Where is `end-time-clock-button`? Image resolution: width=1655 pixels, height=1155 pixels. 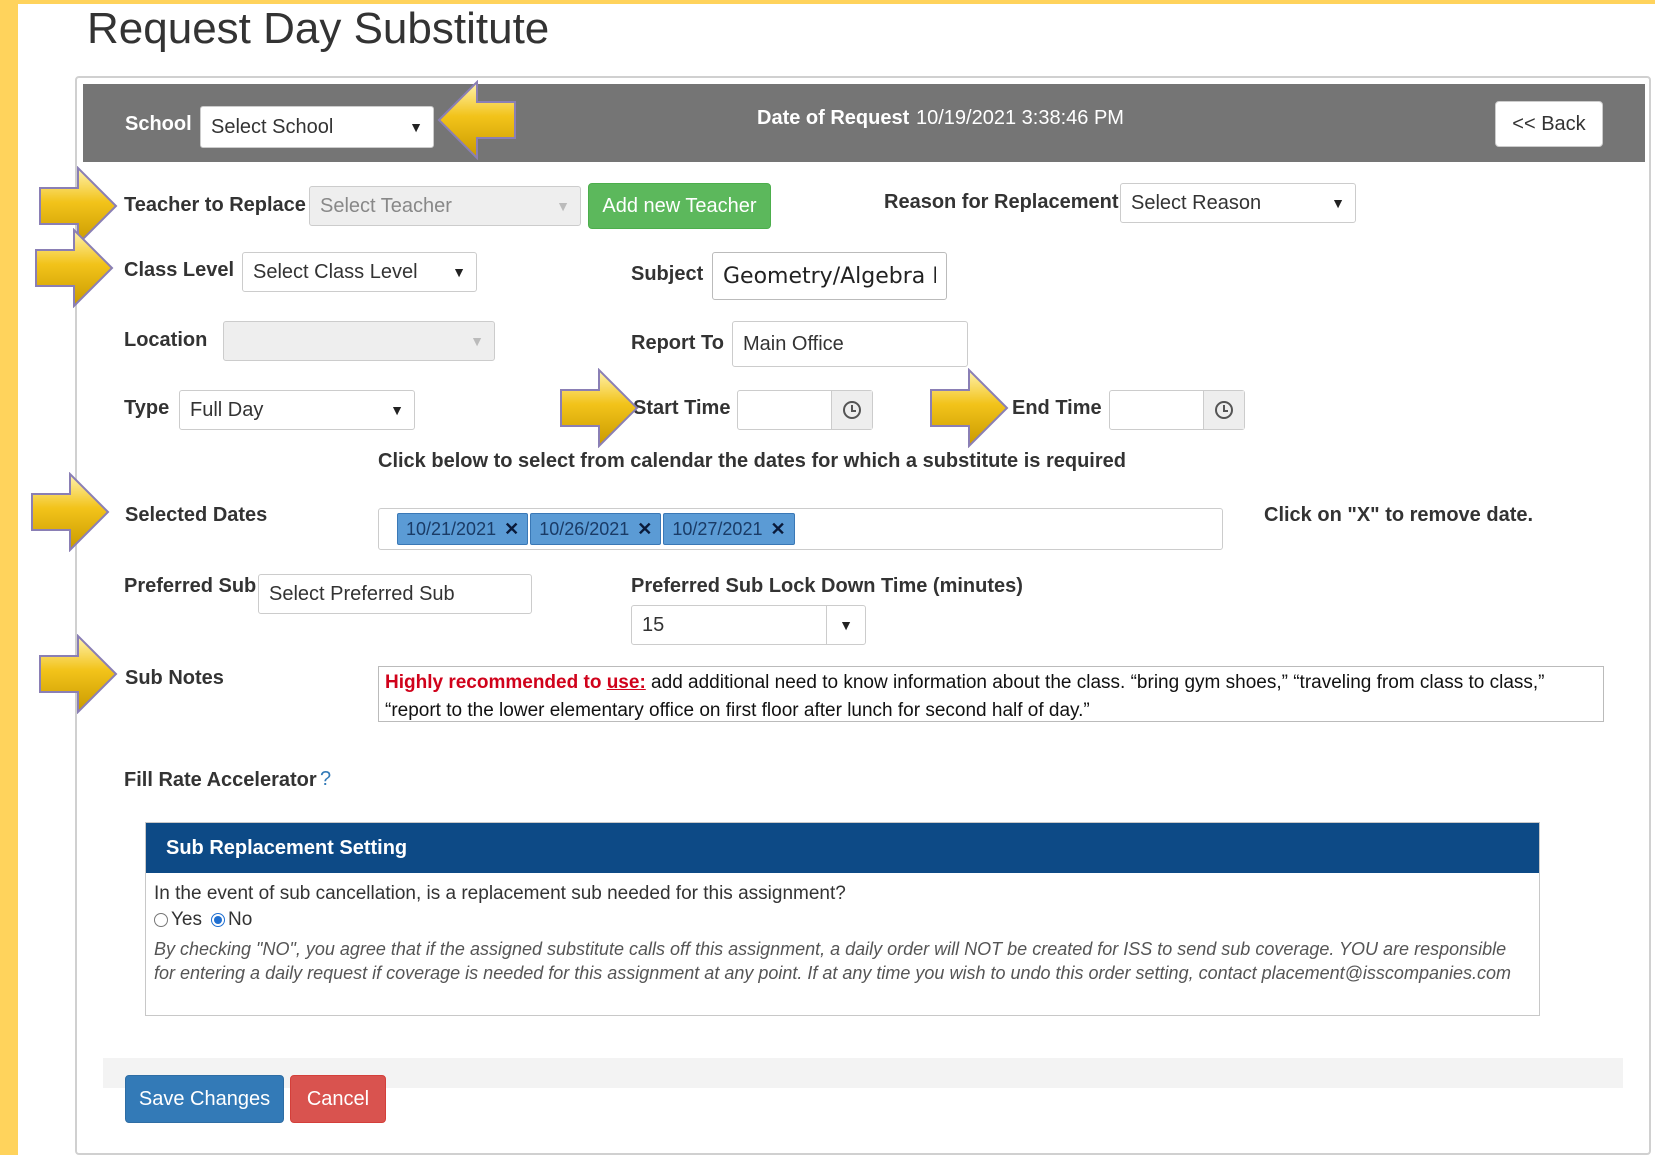
end-time-clock-button is located at coordinates (1223, 410).